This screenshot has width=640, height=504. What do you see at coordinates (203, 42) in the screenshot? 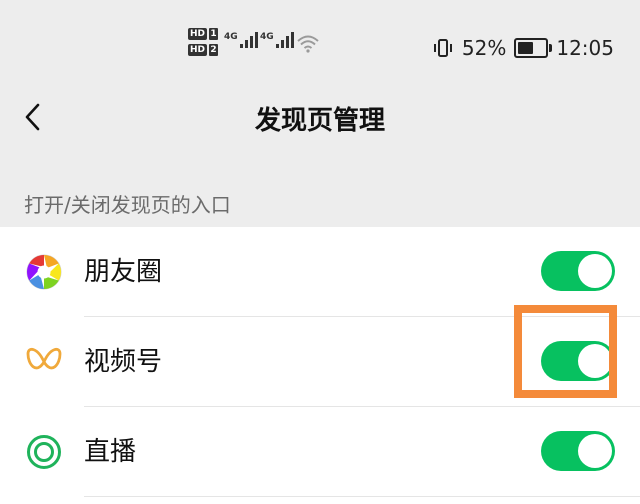
I see `sim-indicators: HD 1 HD 2` at bounding box center [203, 42].